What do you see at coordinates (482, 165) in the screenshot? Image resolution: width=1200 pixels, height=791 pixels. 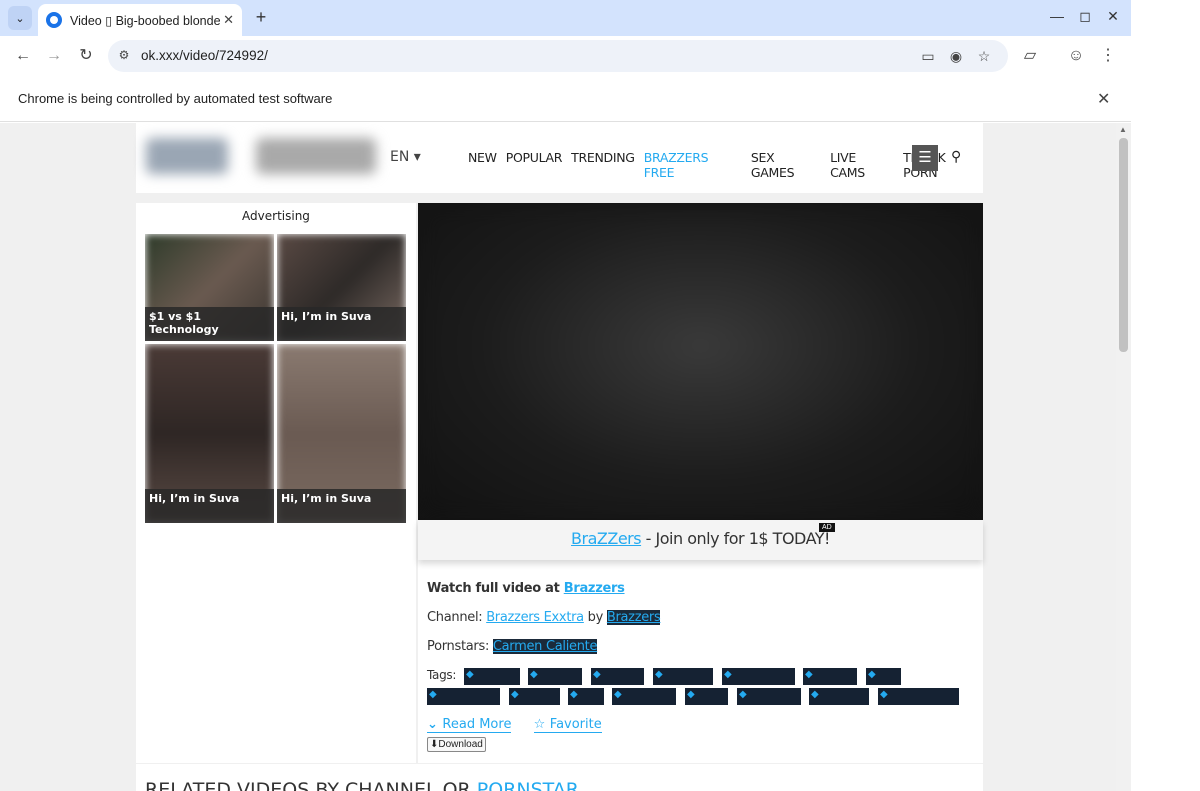 I see `nav-new: NEW` at bounding box center [482, 165].